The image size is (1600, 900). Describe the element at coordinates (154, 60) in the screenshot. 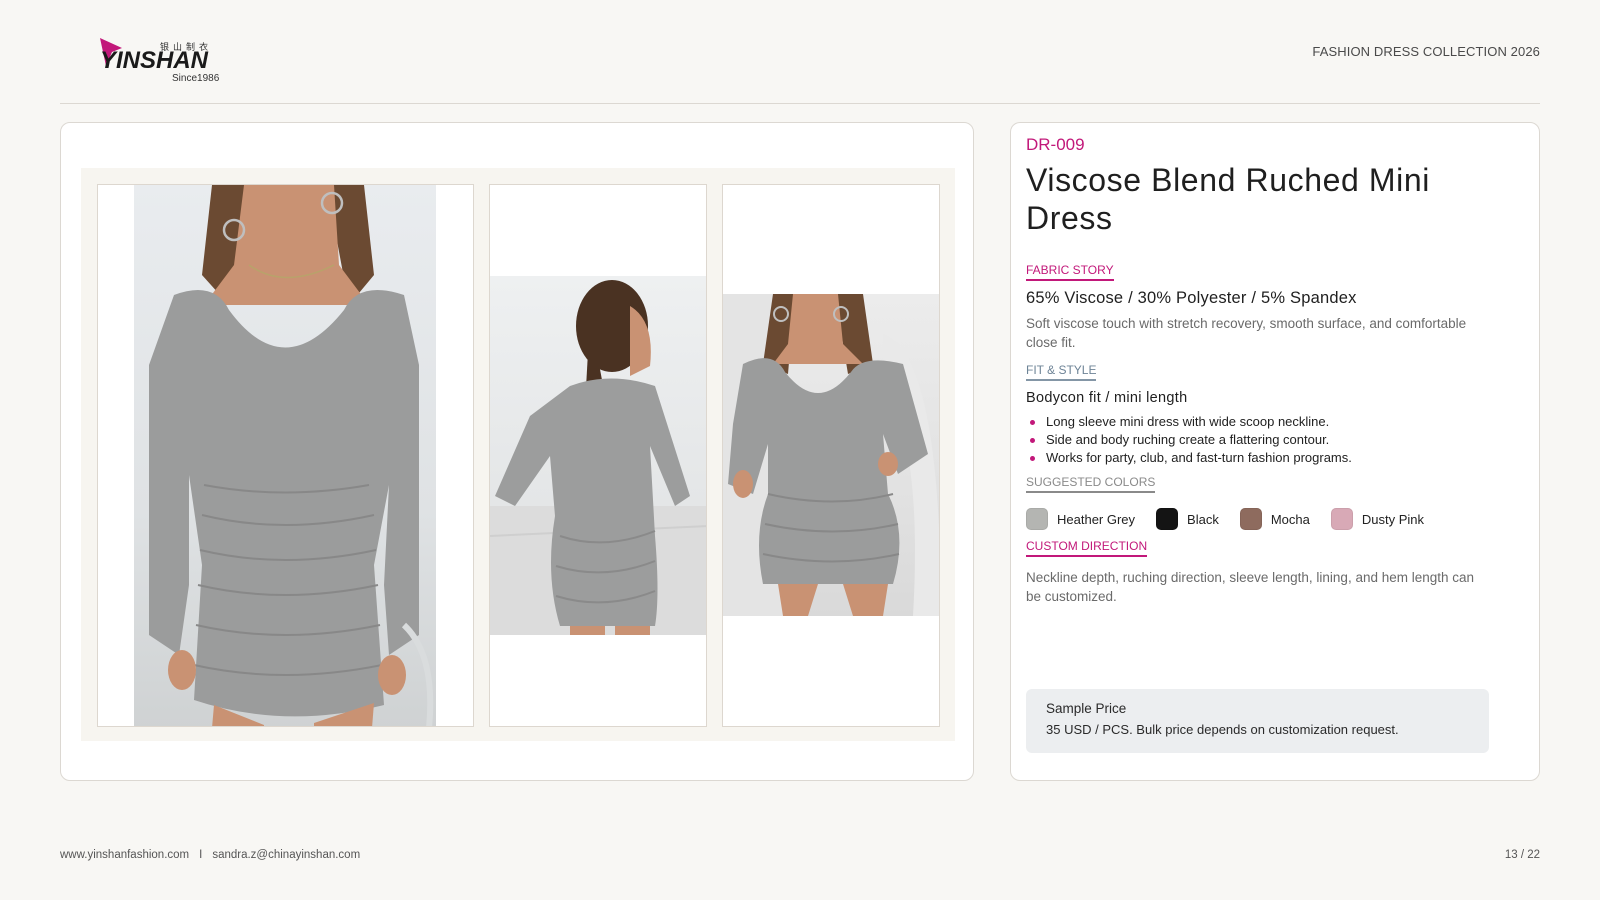

I see `logo-wordmark: YINSHAN` at that location.